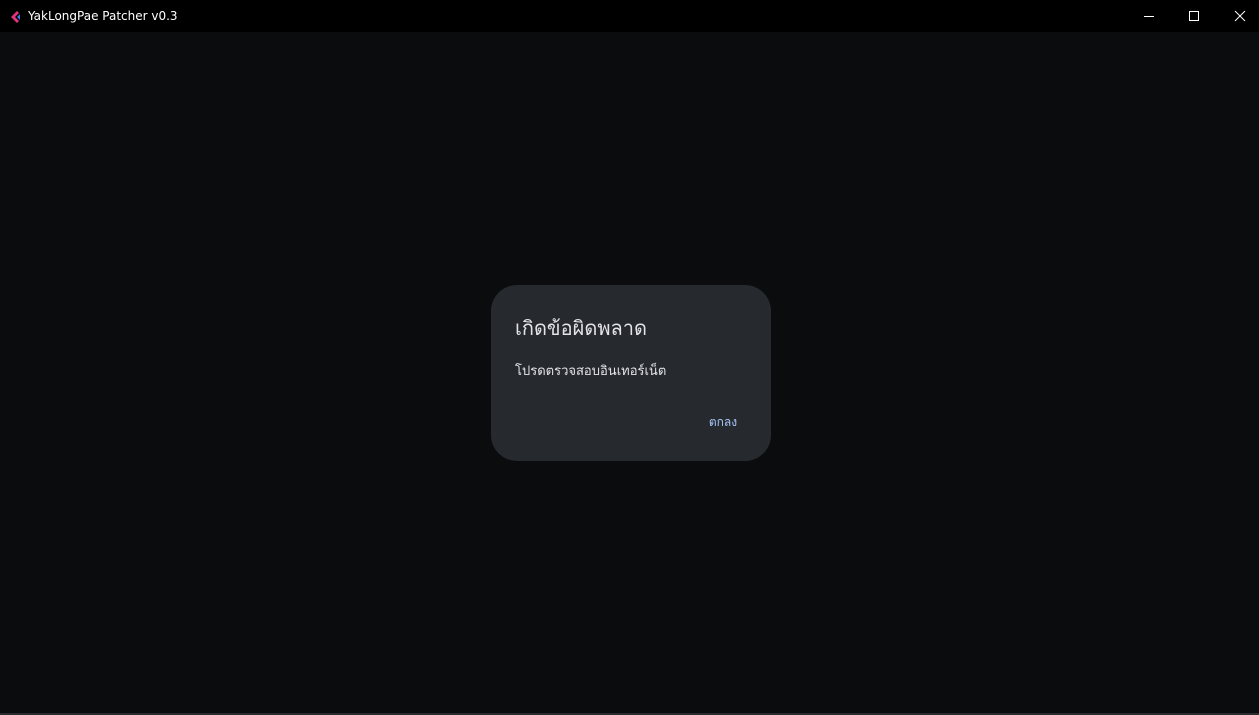  I want to click on ok-button: ตกลง, so click(723, 422).